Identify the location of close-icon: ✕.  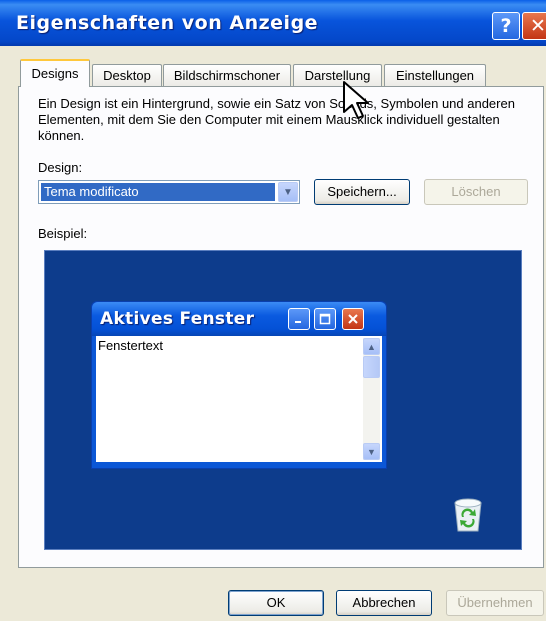
(538, 26).